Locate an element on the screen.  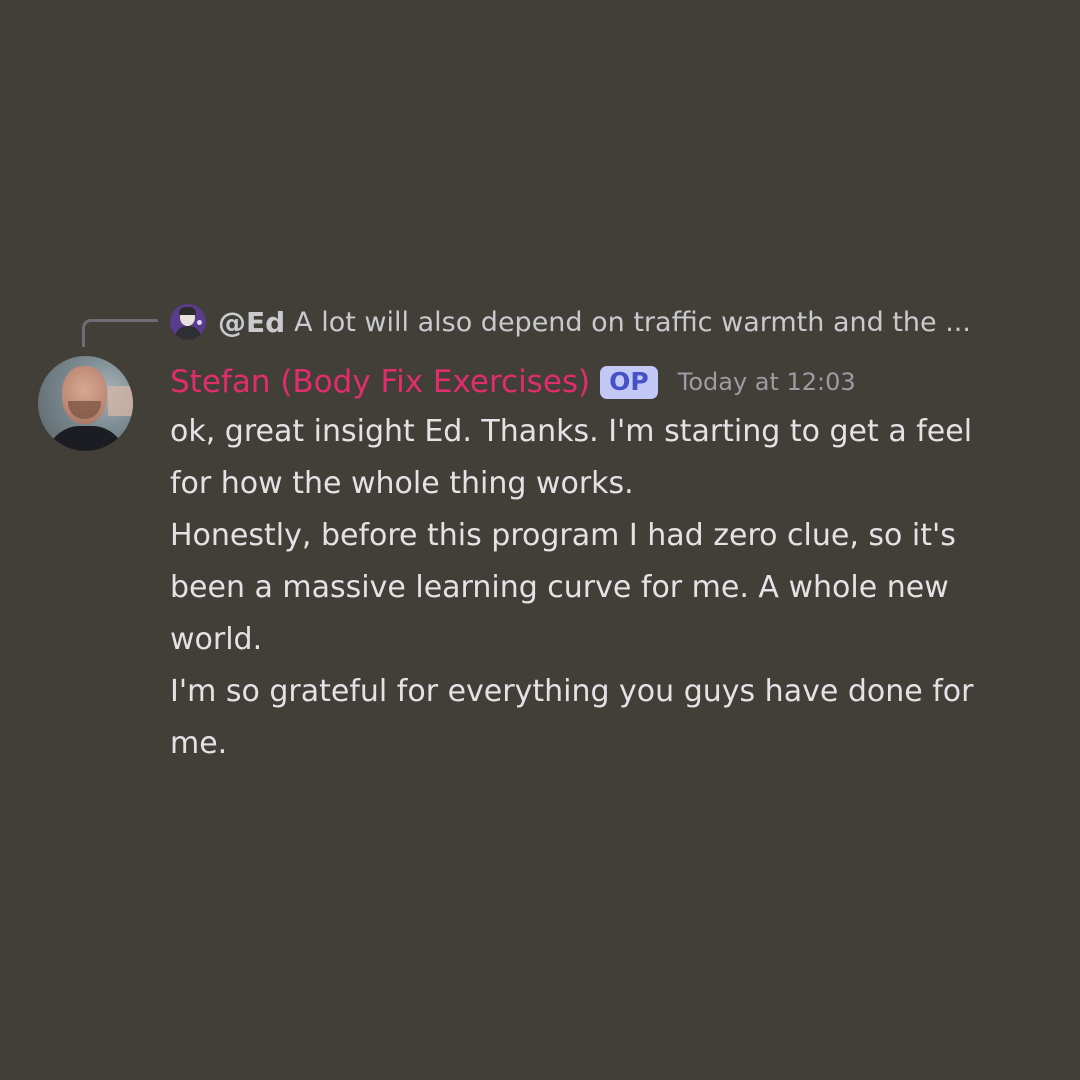
op-badge: OP is located at coordinates (629, 382).